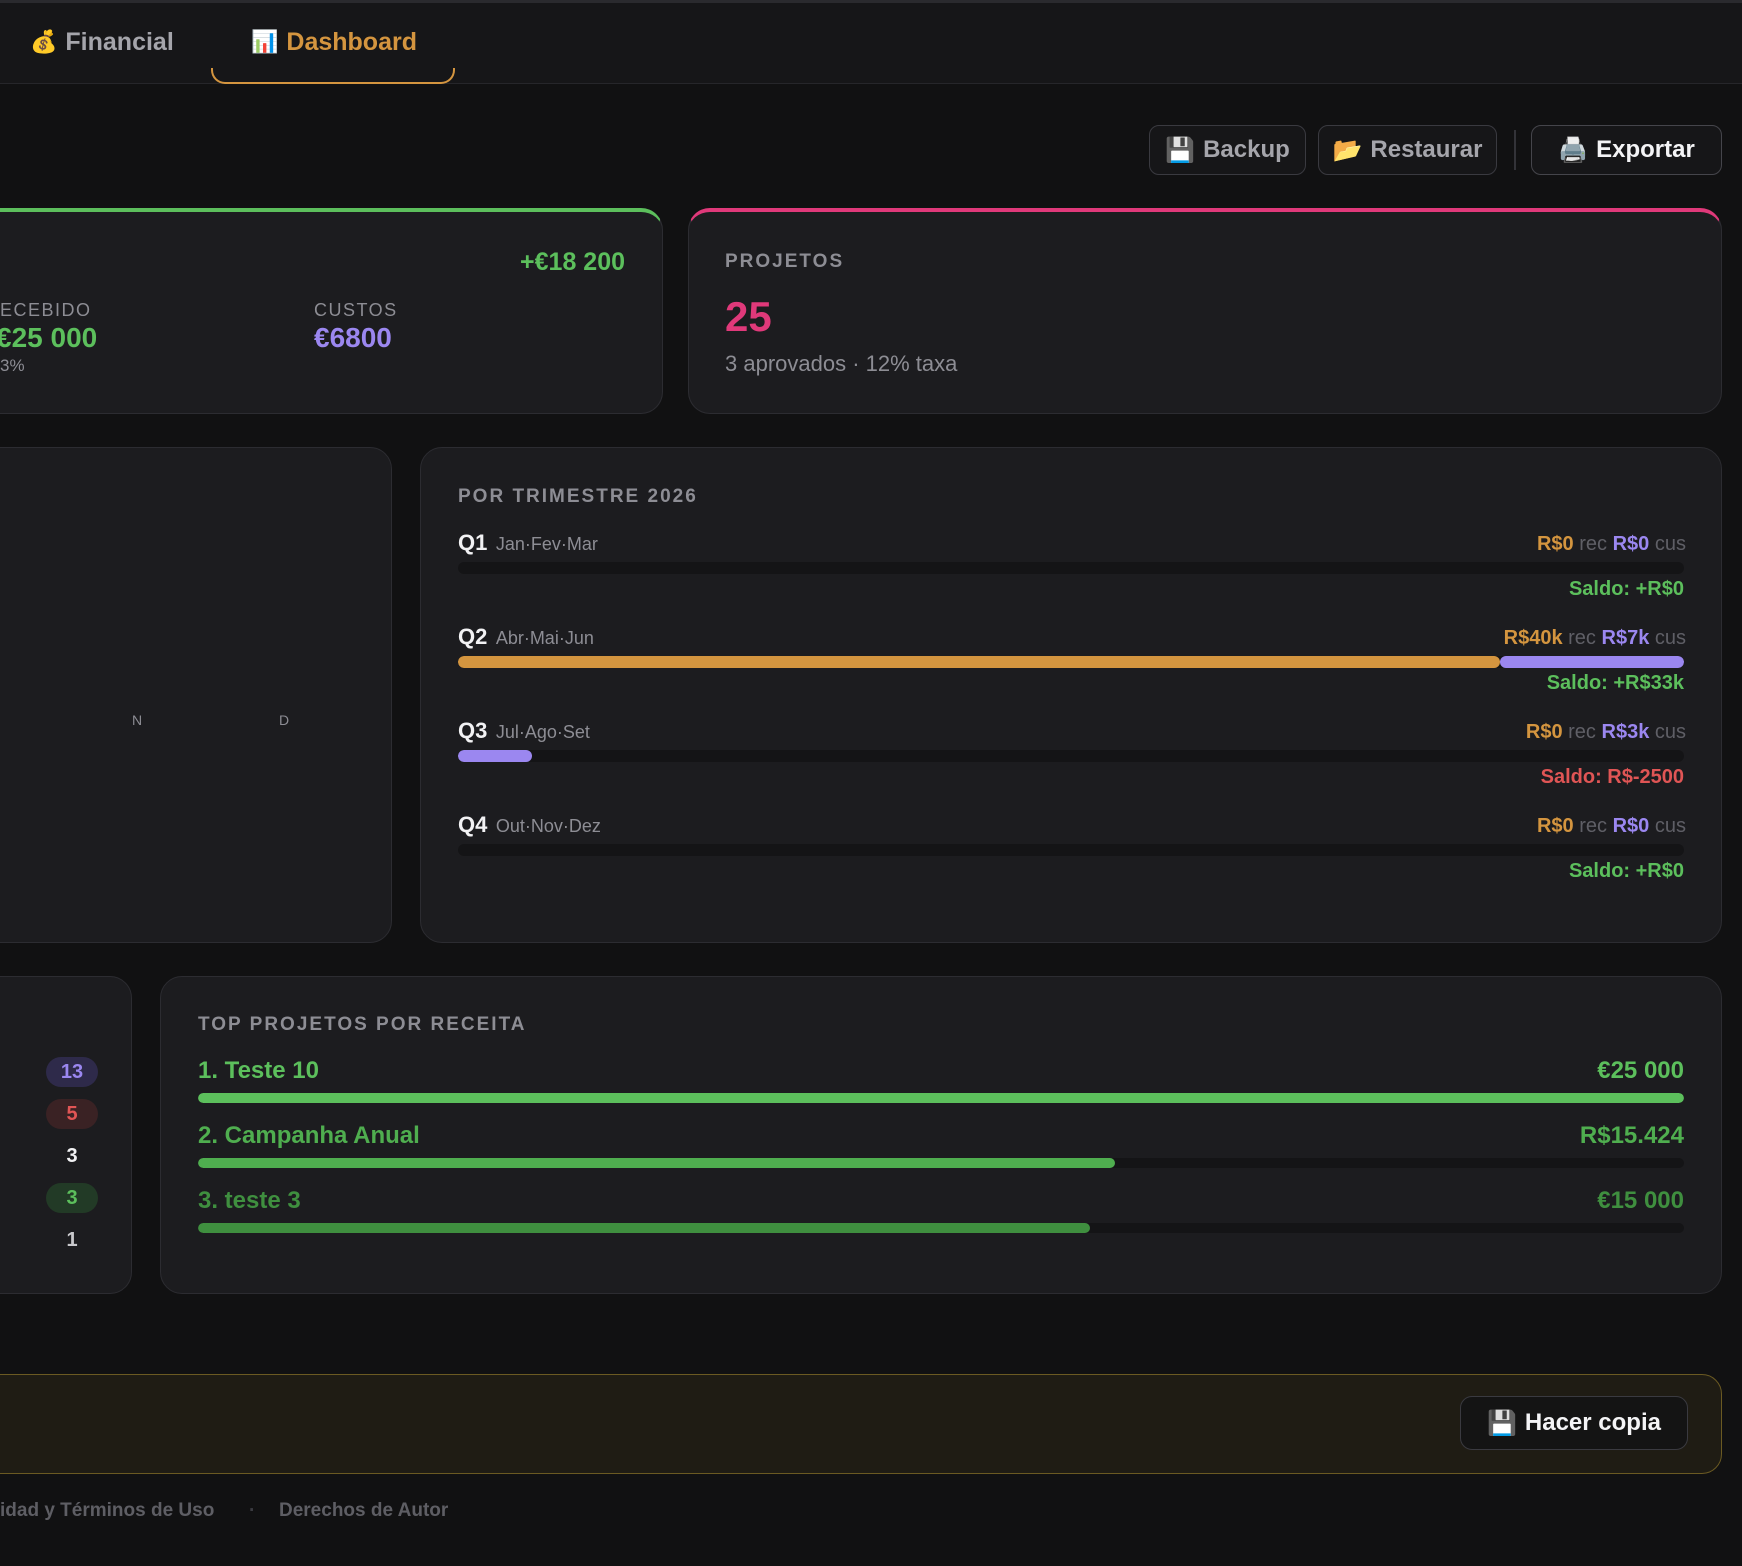 The width and height of the screenshot is (1742, 1566). I want to click on received-value: €25 000, so click(49, 337).